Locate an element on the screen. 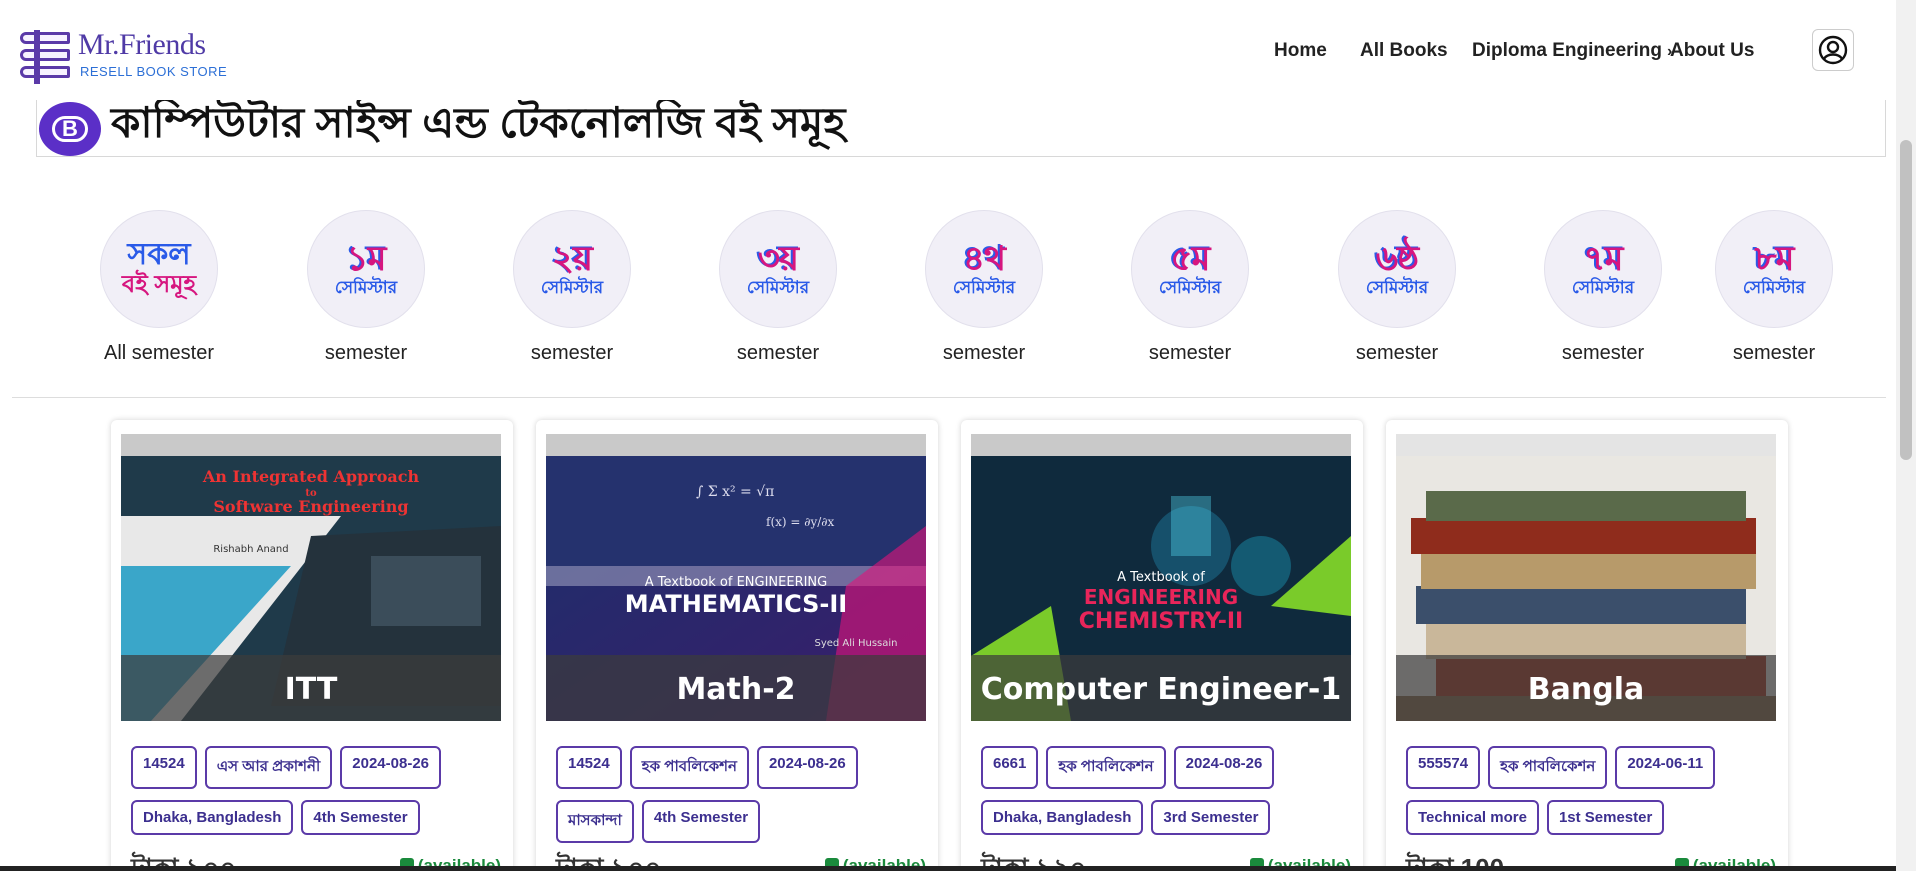 The width and height of the screenshot is (1916, 871). book-cover-image: Bangla is located at coordinates (1586, 577).